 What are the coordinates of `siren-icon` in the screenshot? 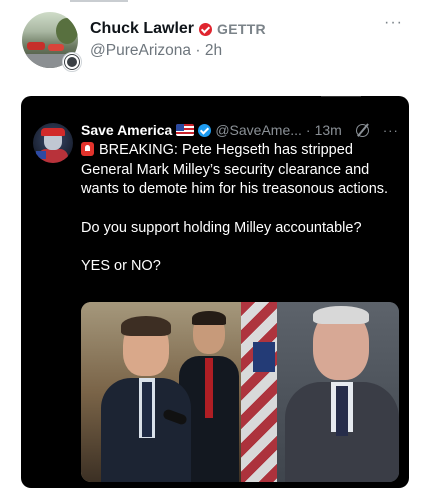 It's located at (87, 149).